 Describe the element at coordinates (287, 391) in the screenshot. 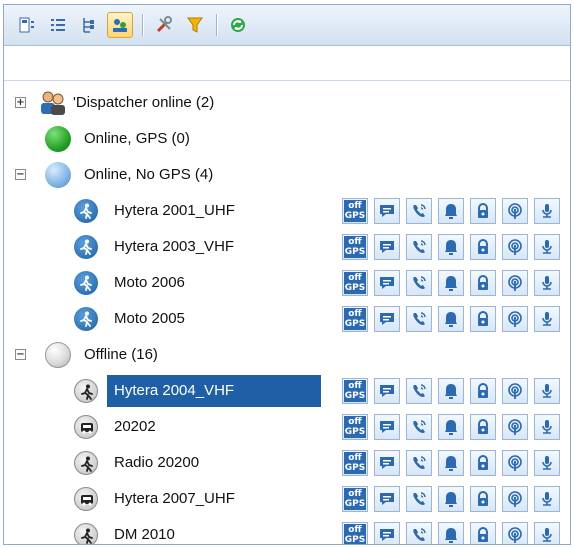

I see `device-row: Hytera 2004_VHF off GPS` at that location.